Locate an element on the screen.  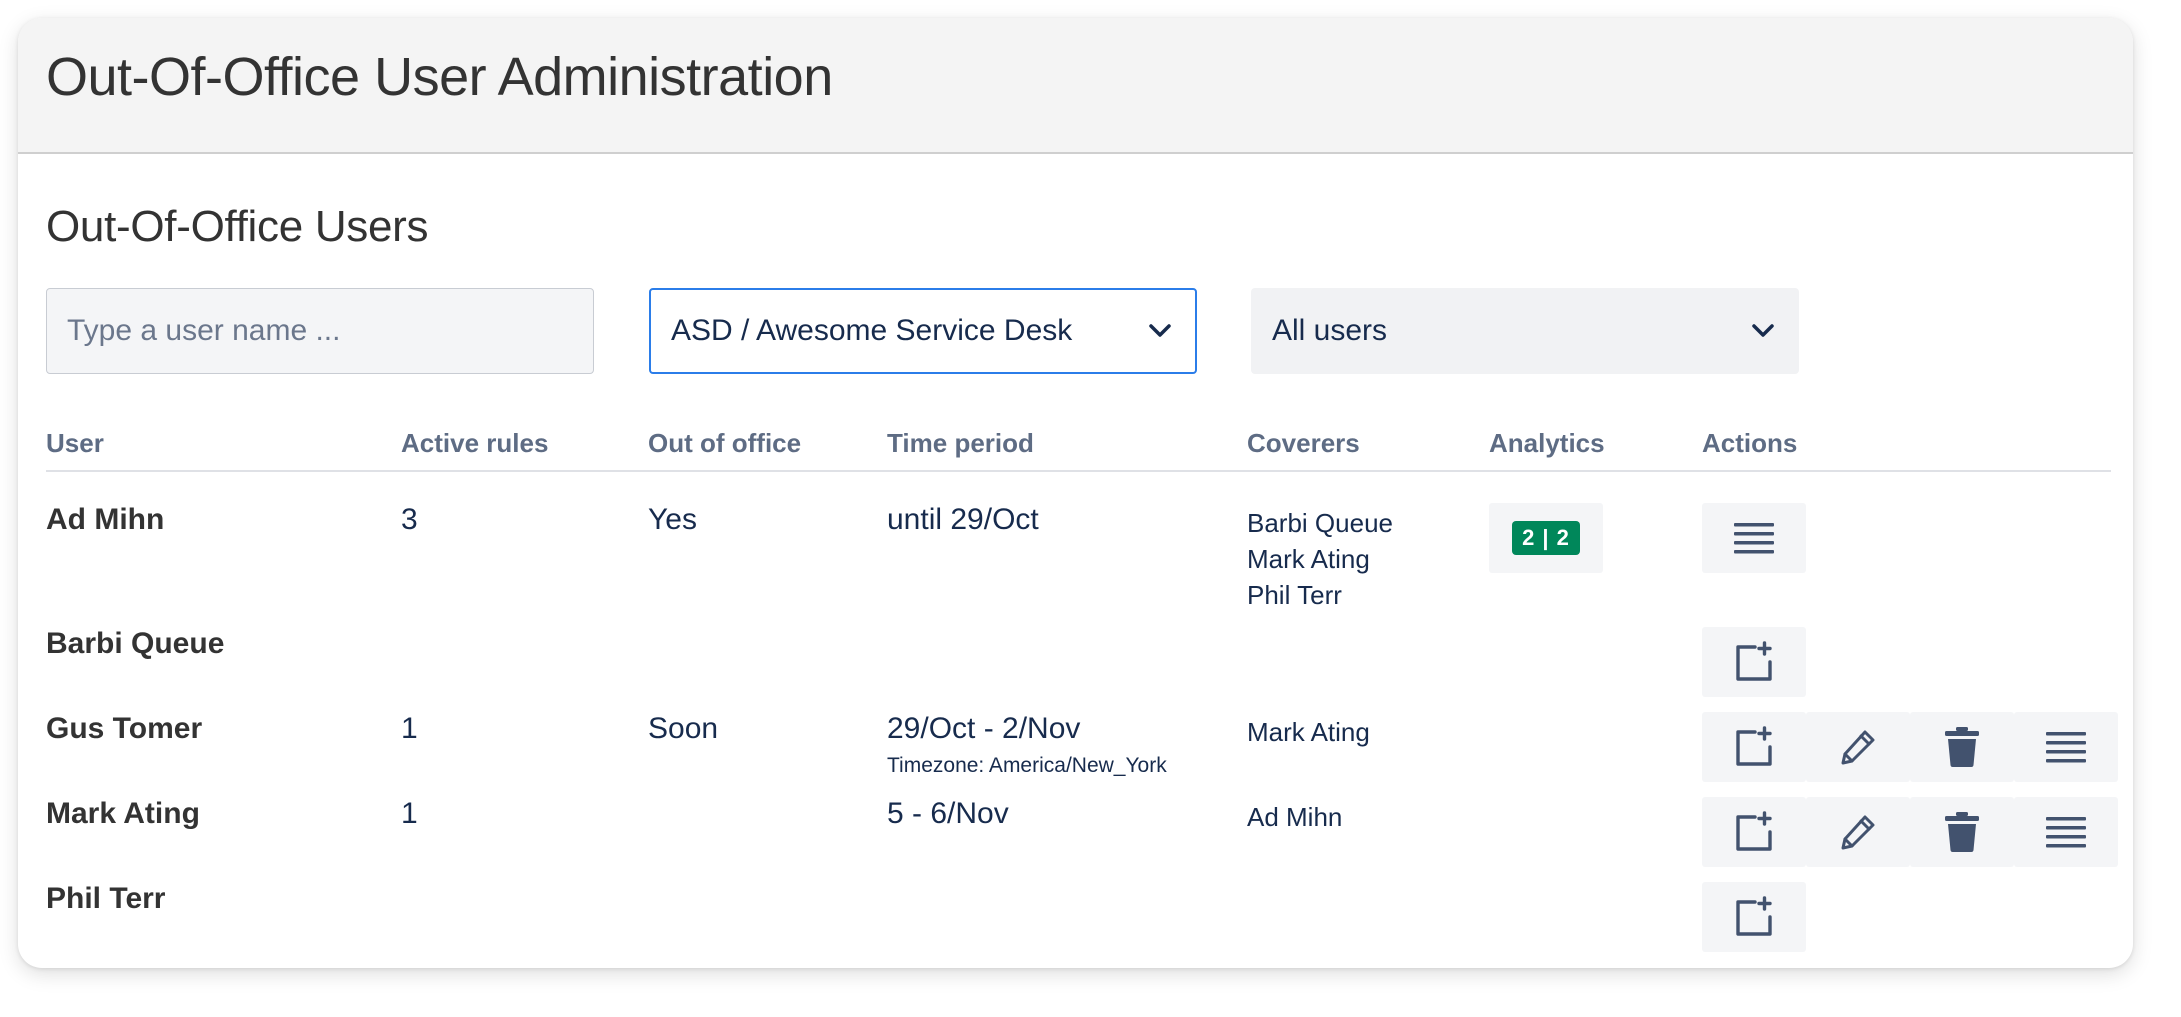
coverers-list: Mark Ating is located at coordinates (1308, 732).